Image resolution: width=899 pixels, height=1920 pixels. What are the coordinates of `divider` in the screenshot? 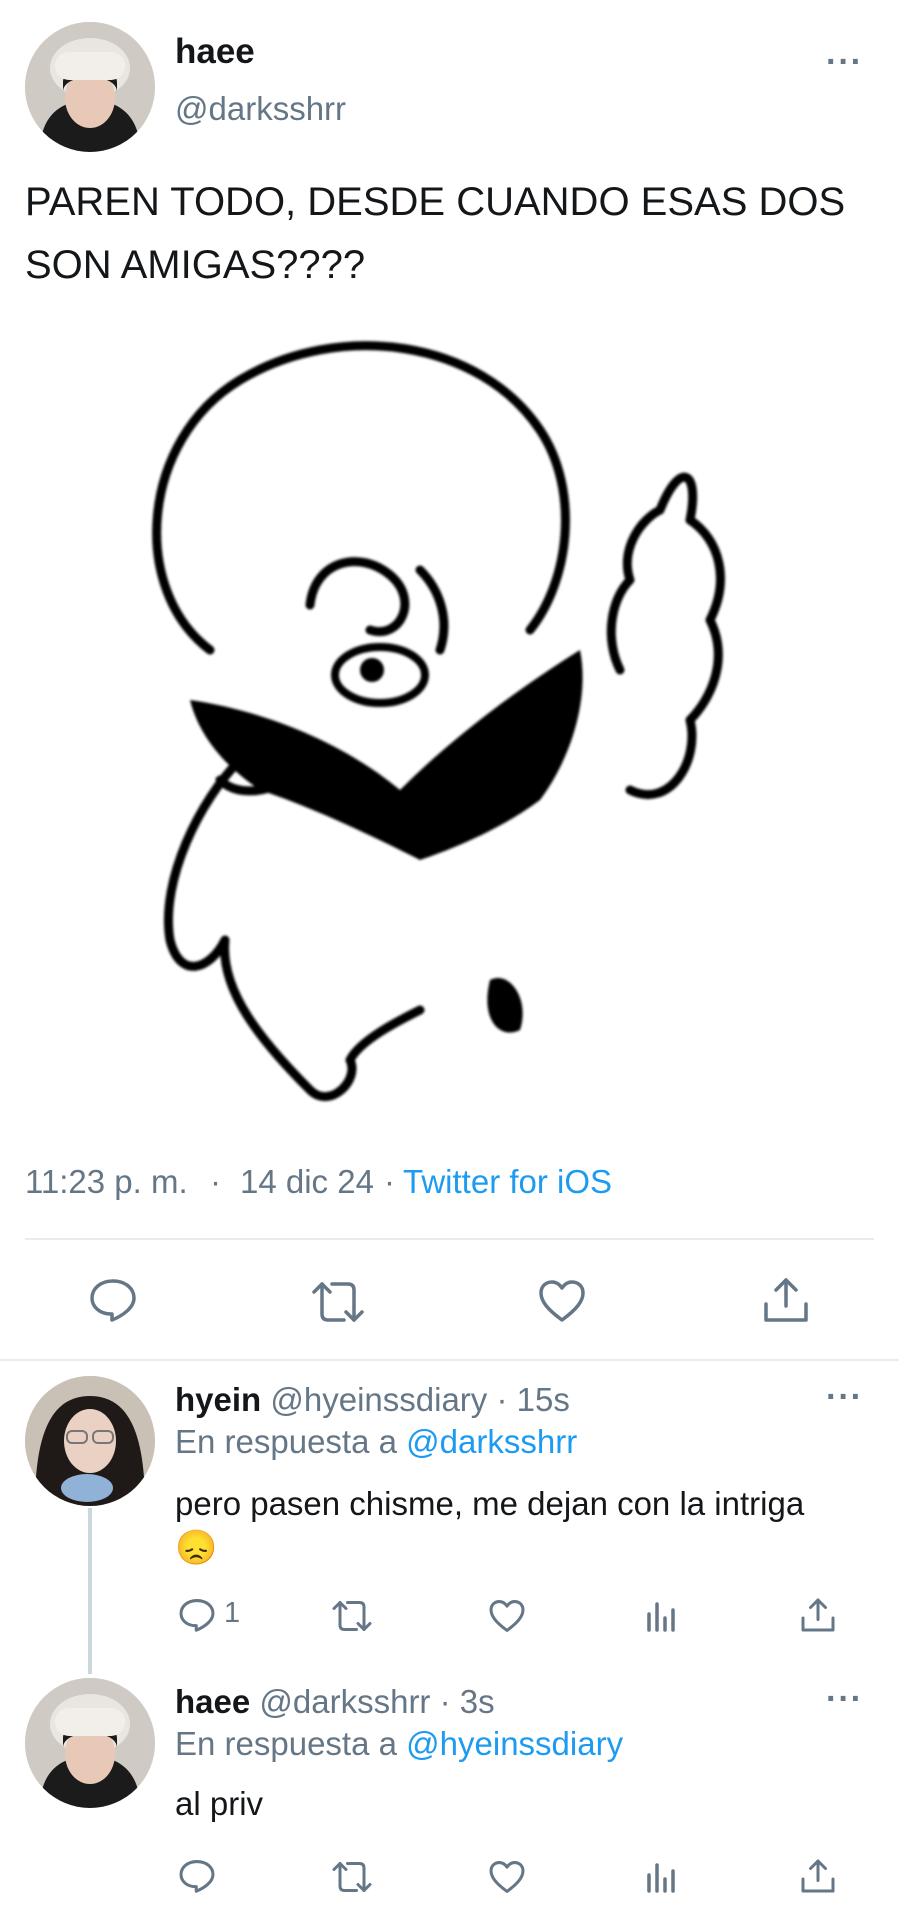 It's located at (449, 1239).